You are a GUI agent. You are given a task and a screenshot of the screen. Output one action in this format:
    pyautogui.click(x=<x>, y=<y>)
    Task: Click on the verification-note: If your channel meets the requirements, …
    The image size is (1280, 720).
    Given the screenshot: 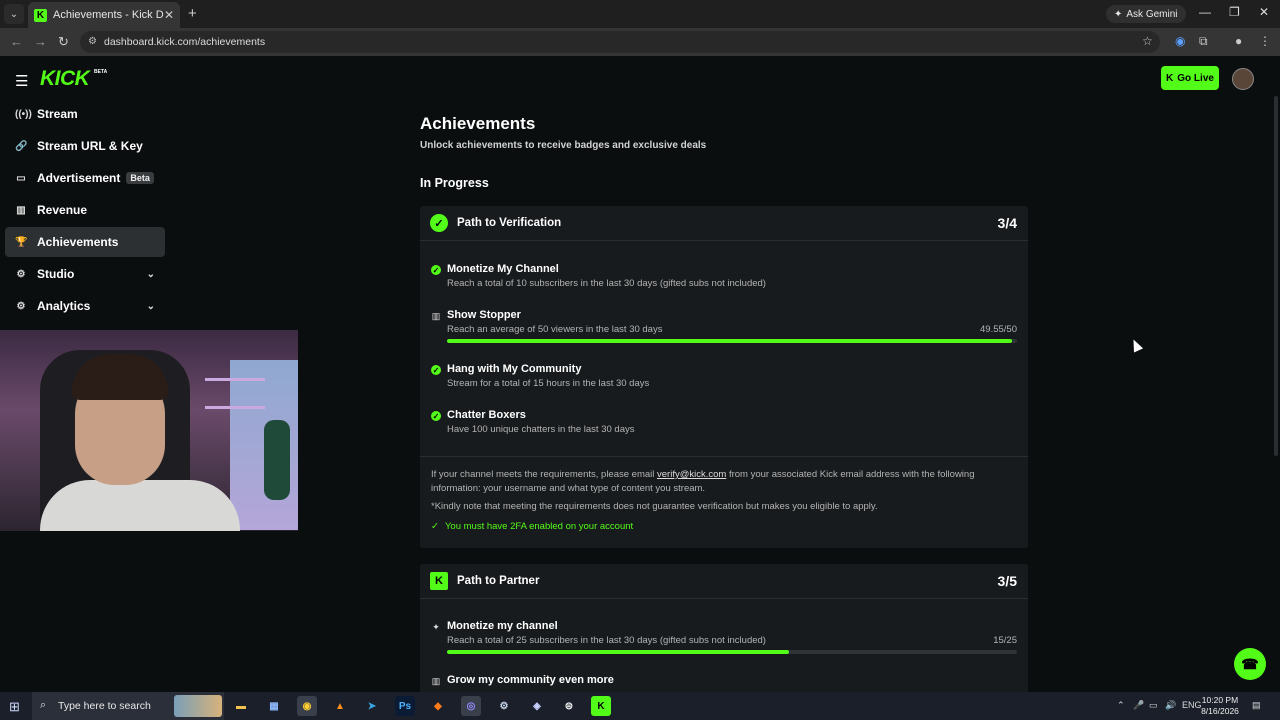 What is the action you would take?
    pyautogui.click(x=724, y=481)
    